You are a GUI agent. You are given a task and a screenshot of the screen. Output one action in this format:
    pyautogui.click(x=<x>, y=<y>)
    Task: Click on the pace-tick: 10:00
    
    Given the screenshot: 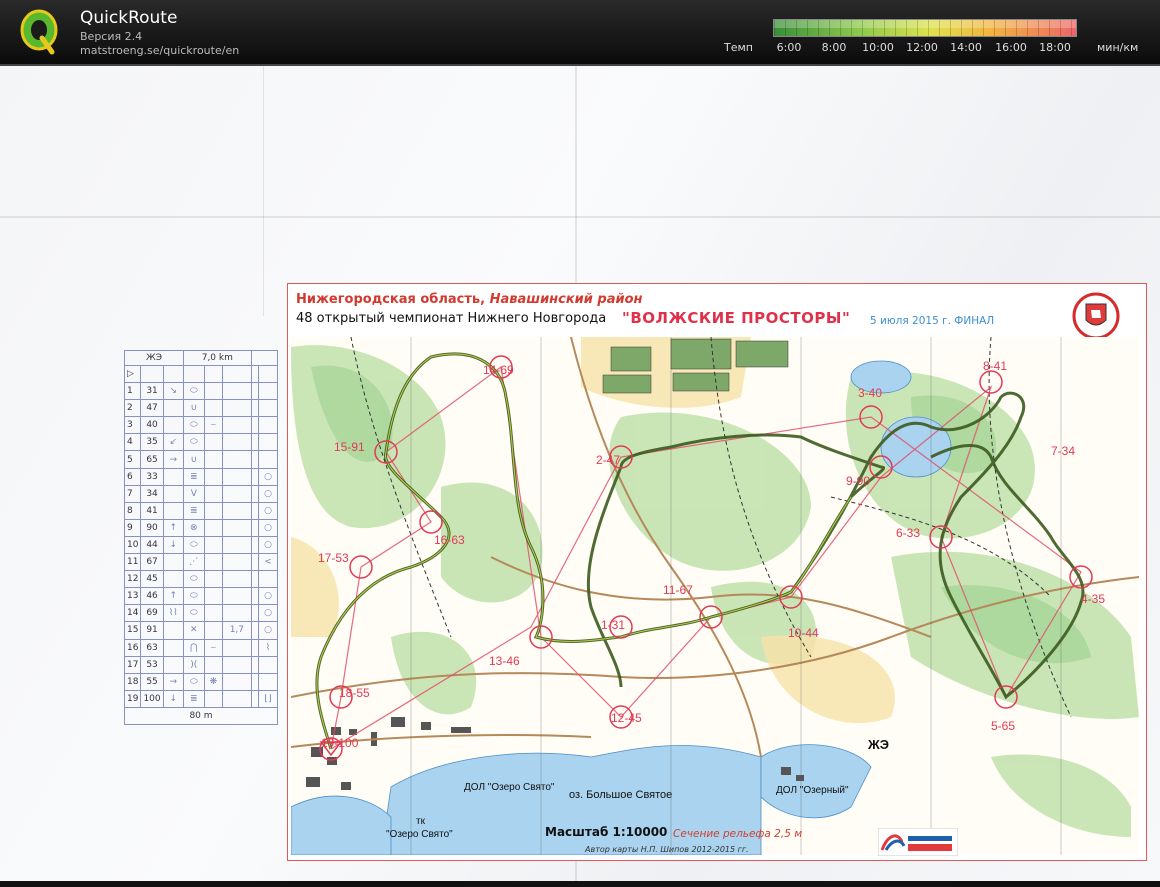 What is the action you would take?
    pyautogui.click(x=878, y=47)
    